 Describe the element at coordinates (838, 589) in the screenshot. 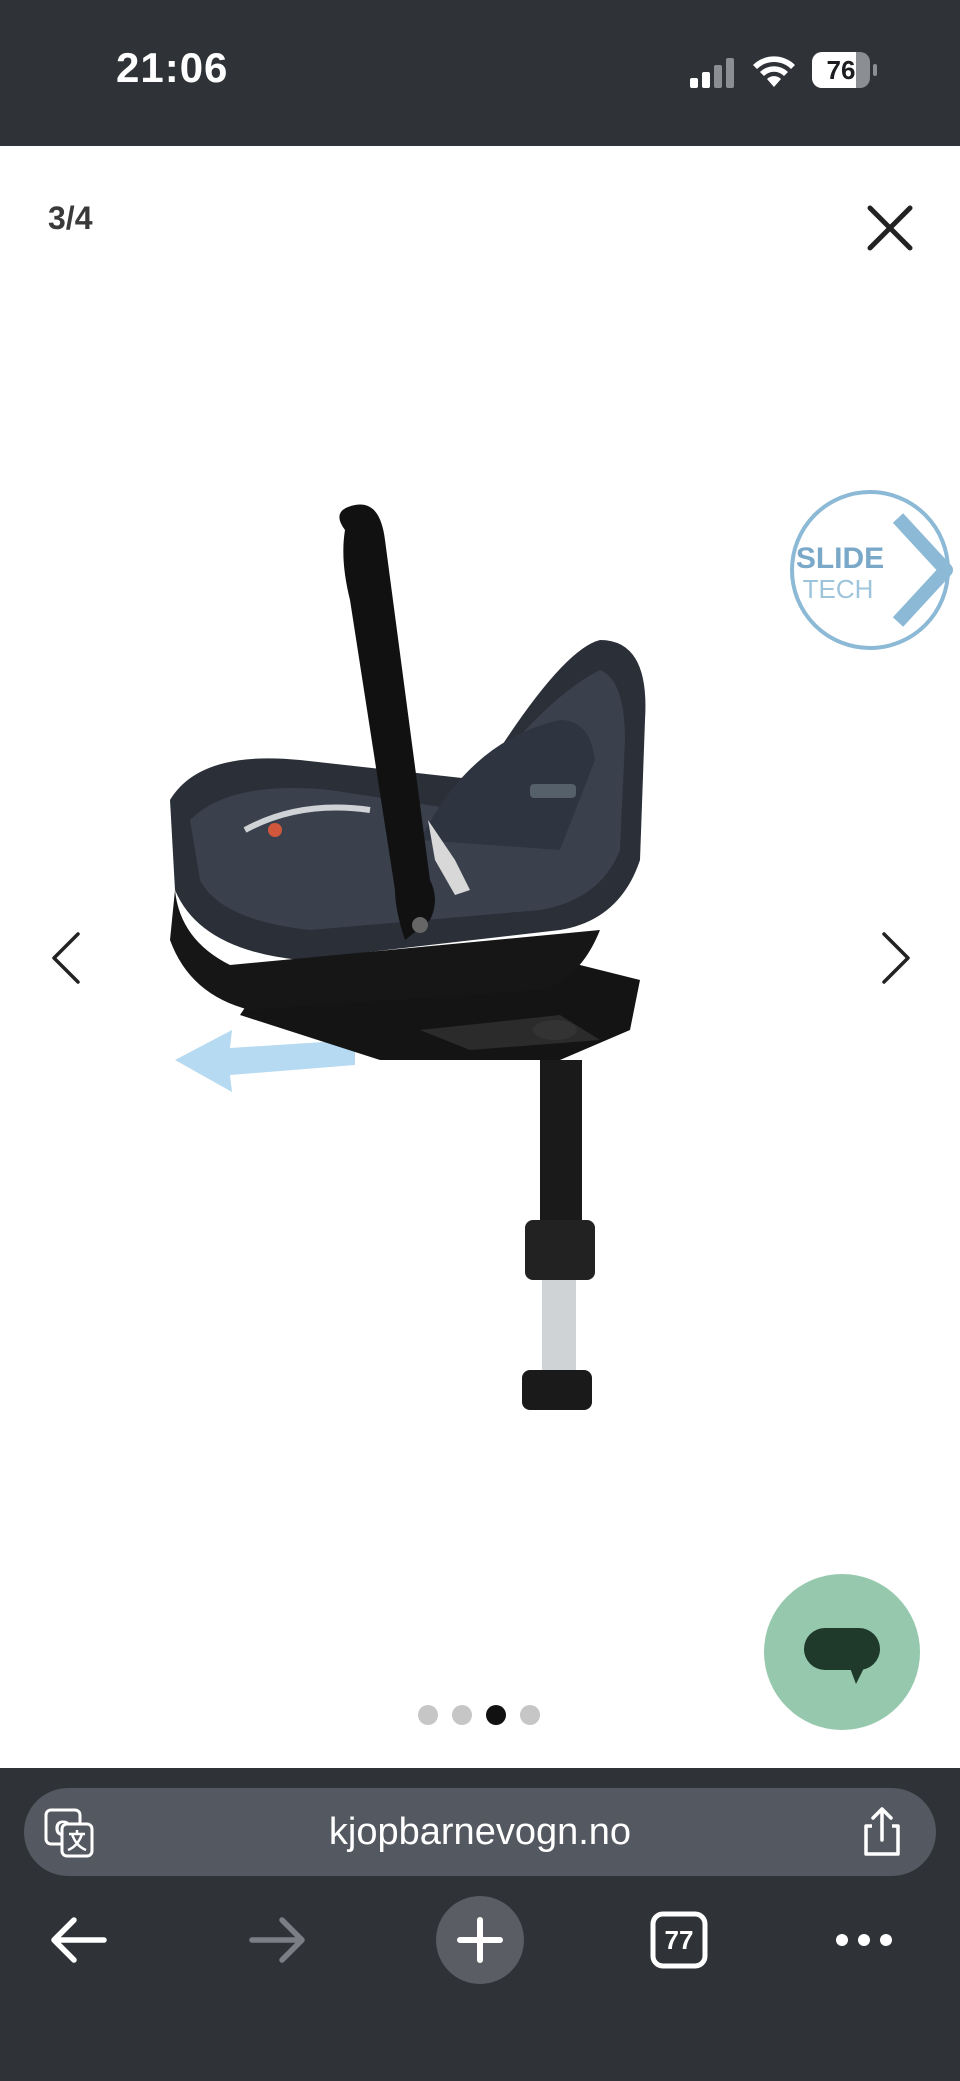

I see `badge-line2: TECH` at that location.